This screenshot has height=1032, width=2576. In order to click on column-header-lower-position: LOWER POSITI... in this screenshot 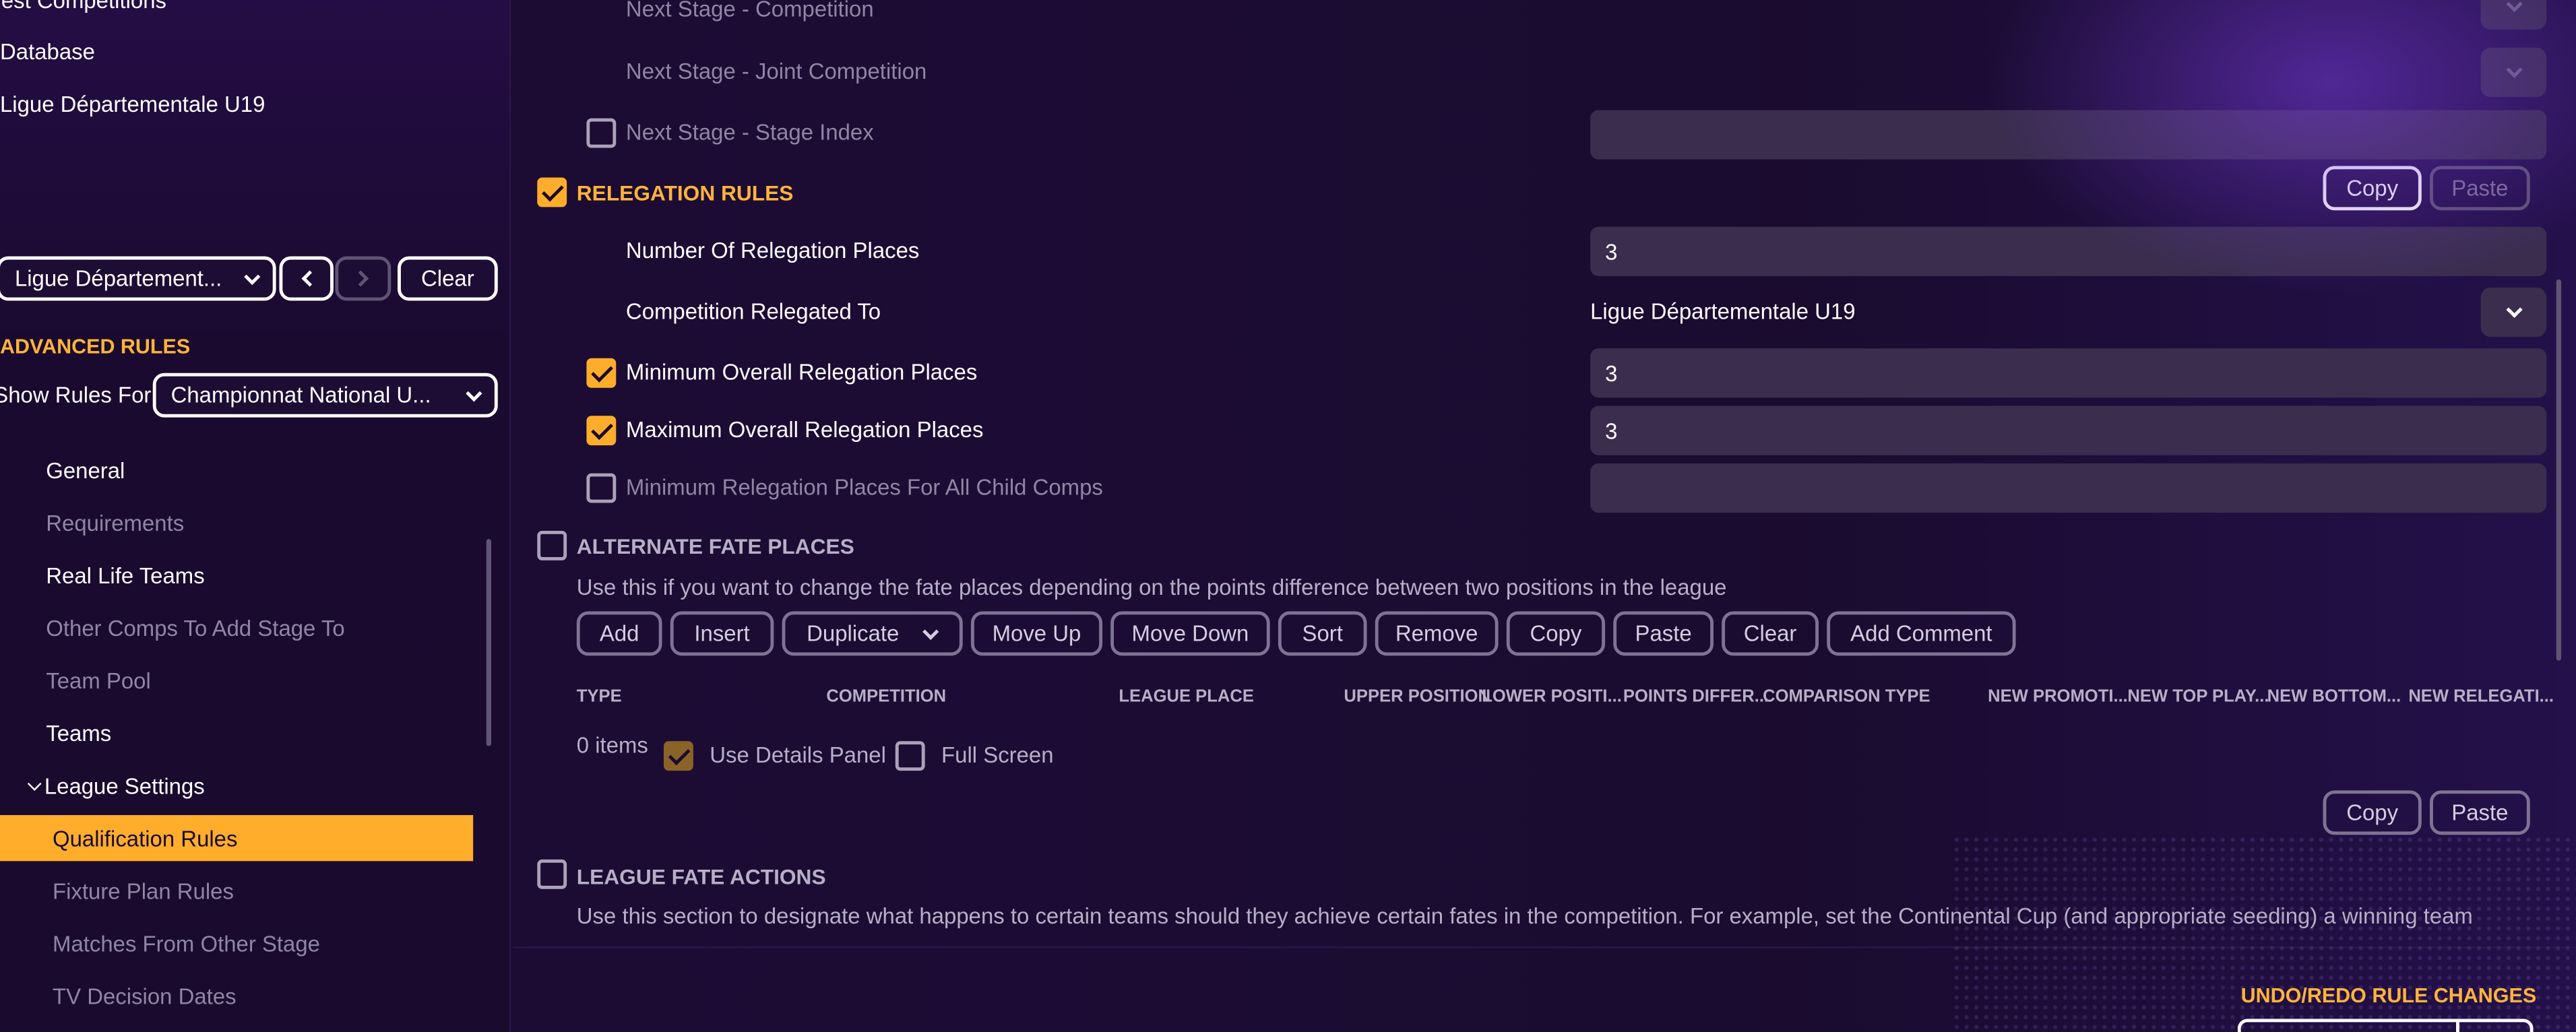, I will do `click(1552, 697)`.